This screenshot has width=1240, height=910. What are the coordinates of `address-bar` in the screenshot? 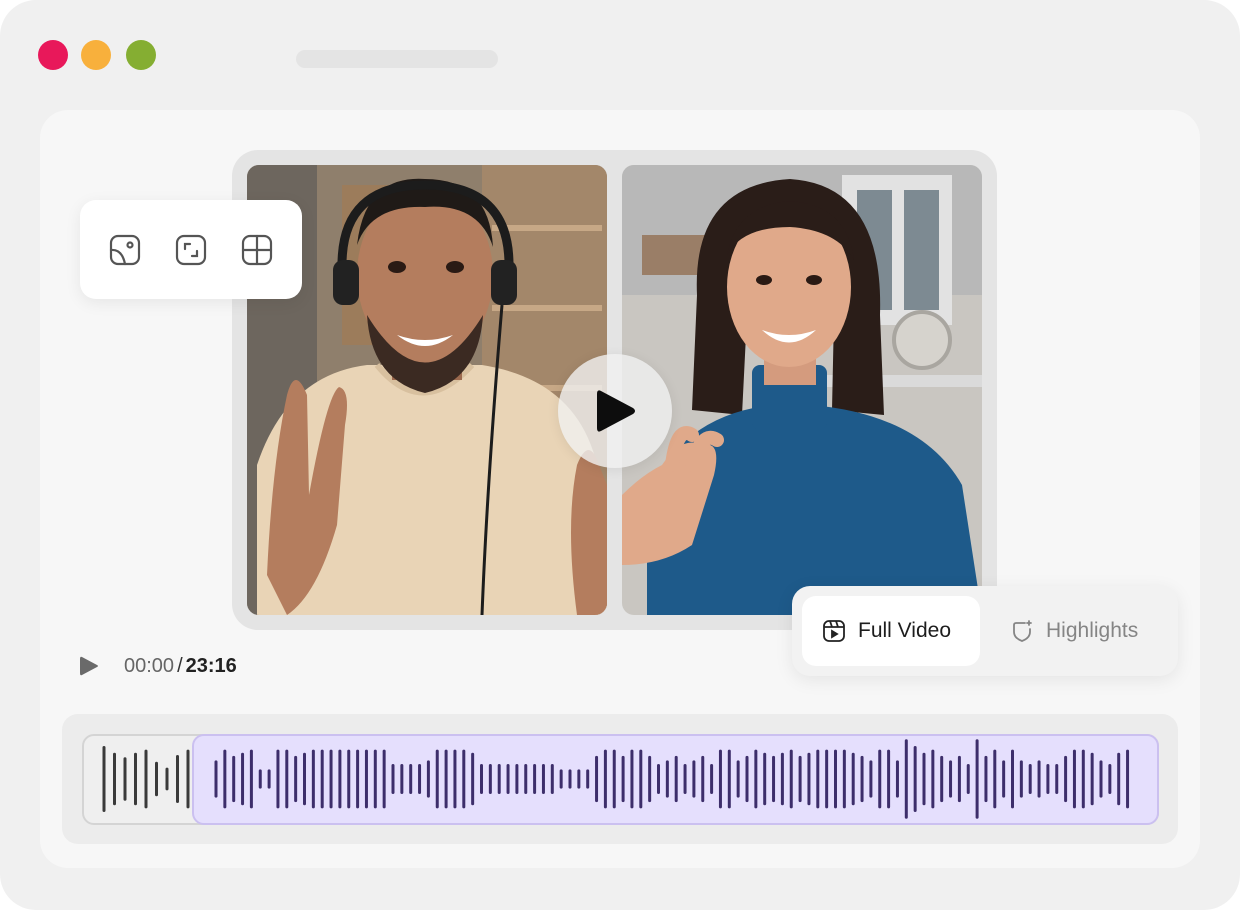 It's located at (397, 59).